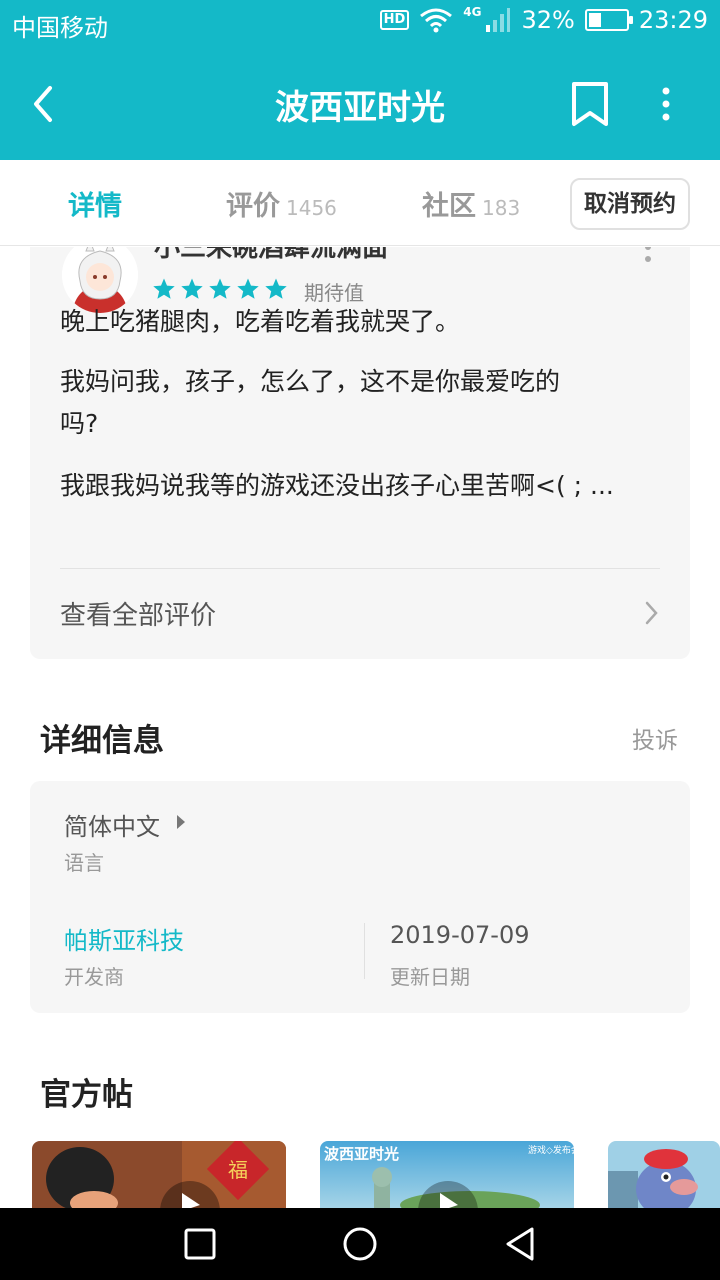  I want to click on square-icon, so click(200, 1244).